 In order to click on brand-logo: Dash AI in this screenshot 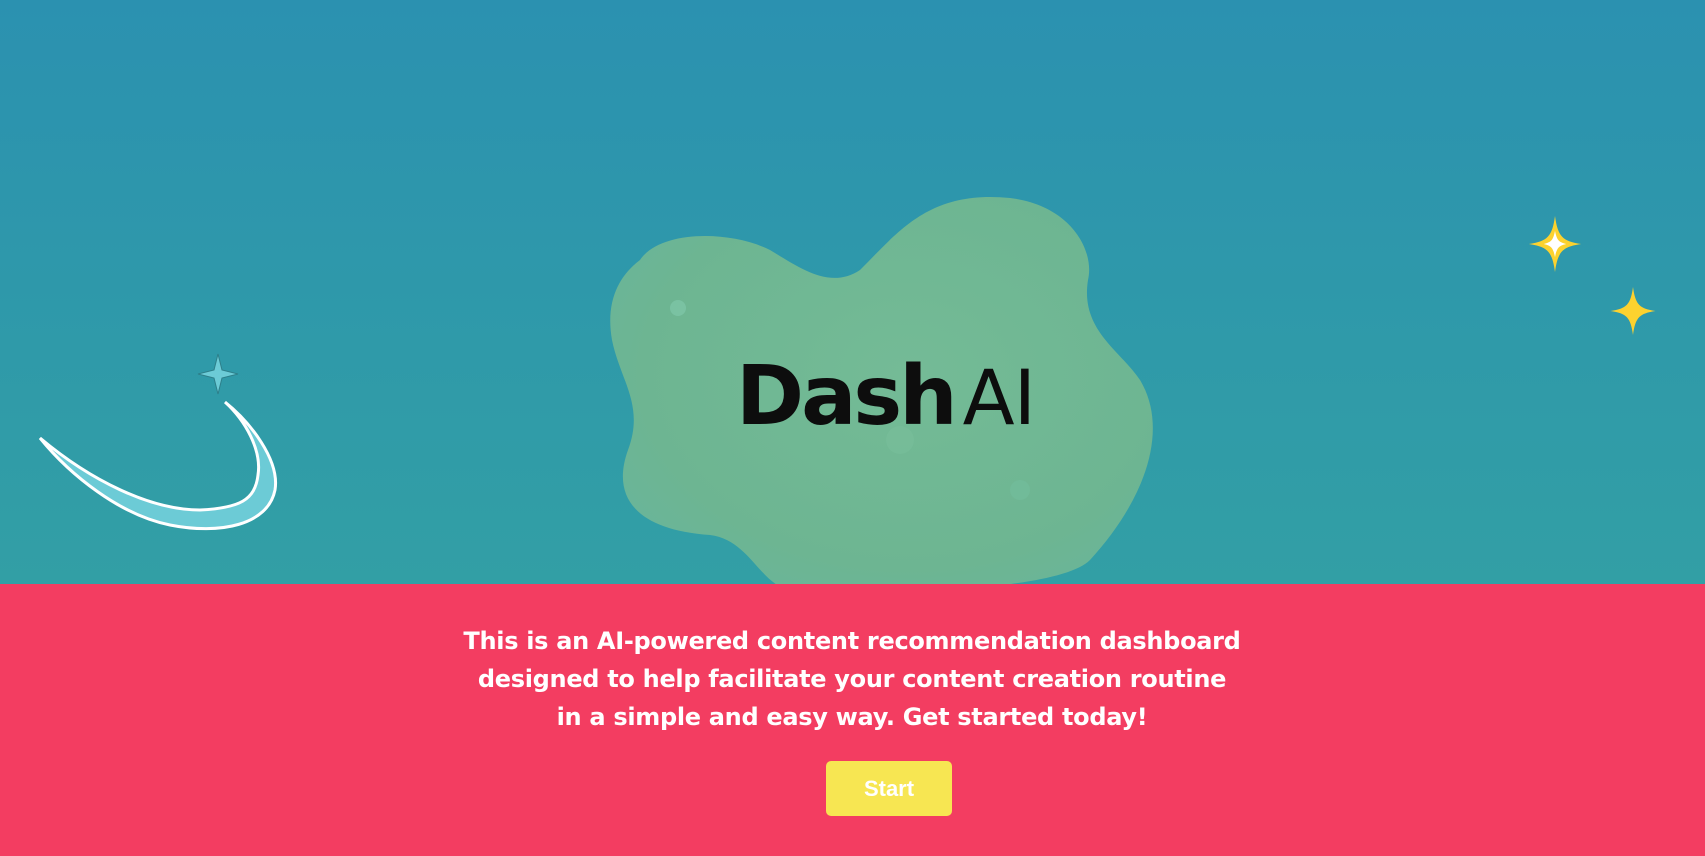, I will do `click(886, 396)`.